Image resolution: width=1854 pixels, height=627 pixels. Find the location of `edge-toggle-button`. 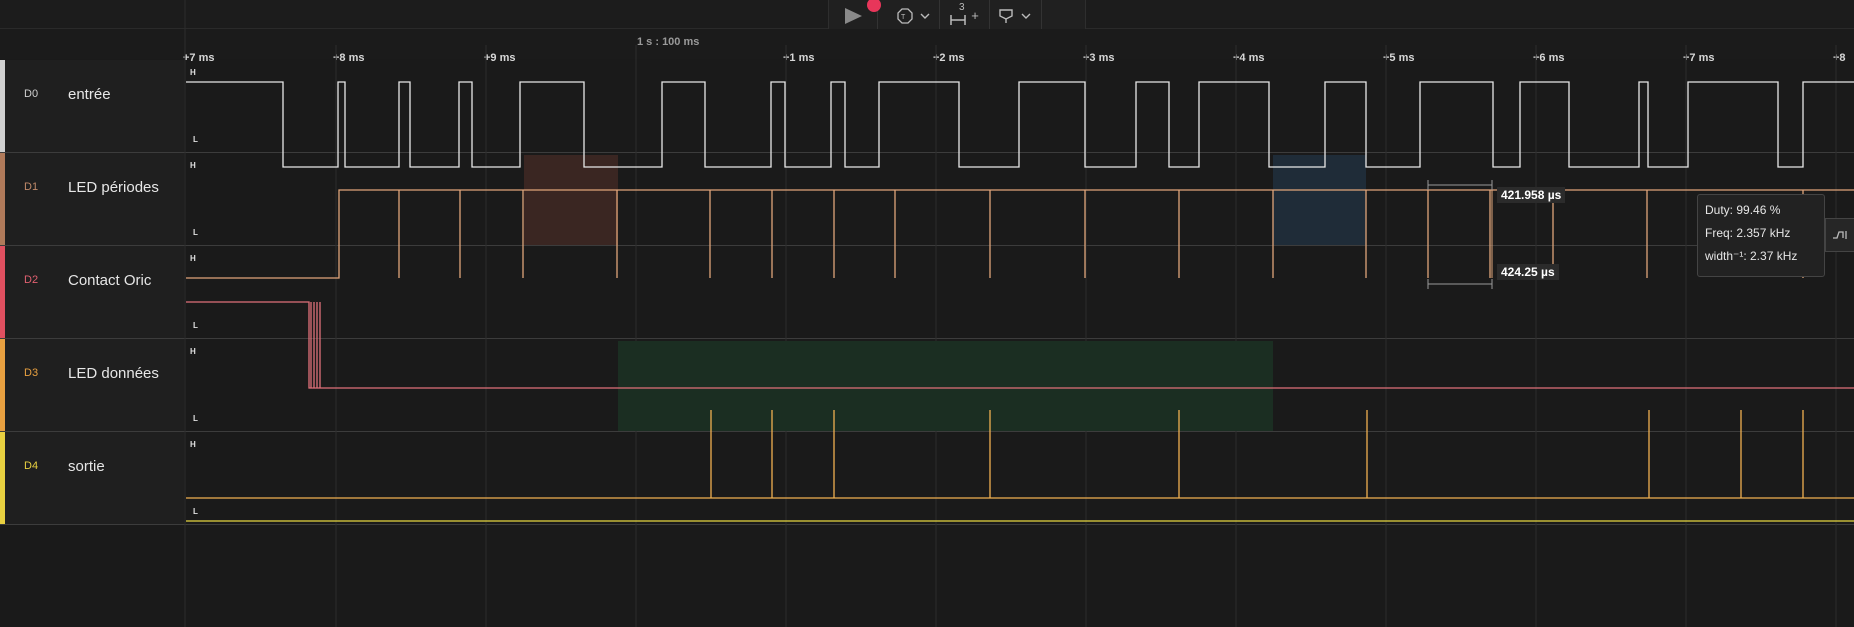

edge-toggle-button is located at coordinates (1839, 235).